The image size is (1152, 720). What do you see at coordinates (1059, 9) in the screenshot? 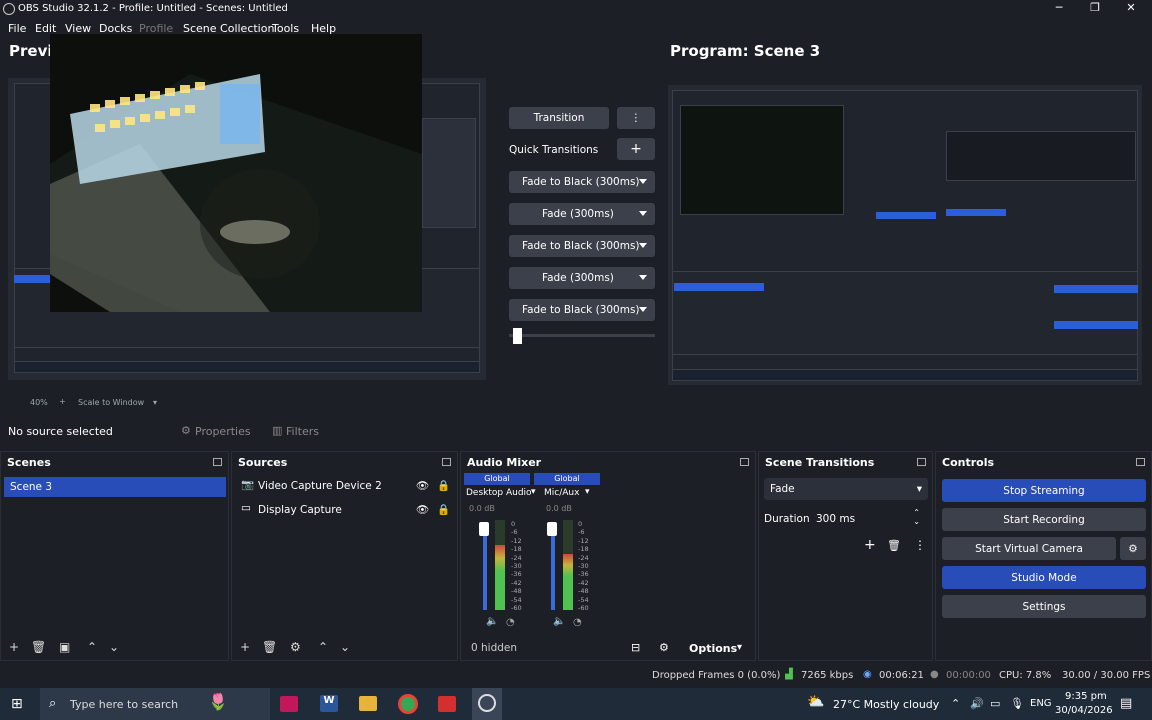
I see `minimize-button: ─` at bounding box center [1059, 9].